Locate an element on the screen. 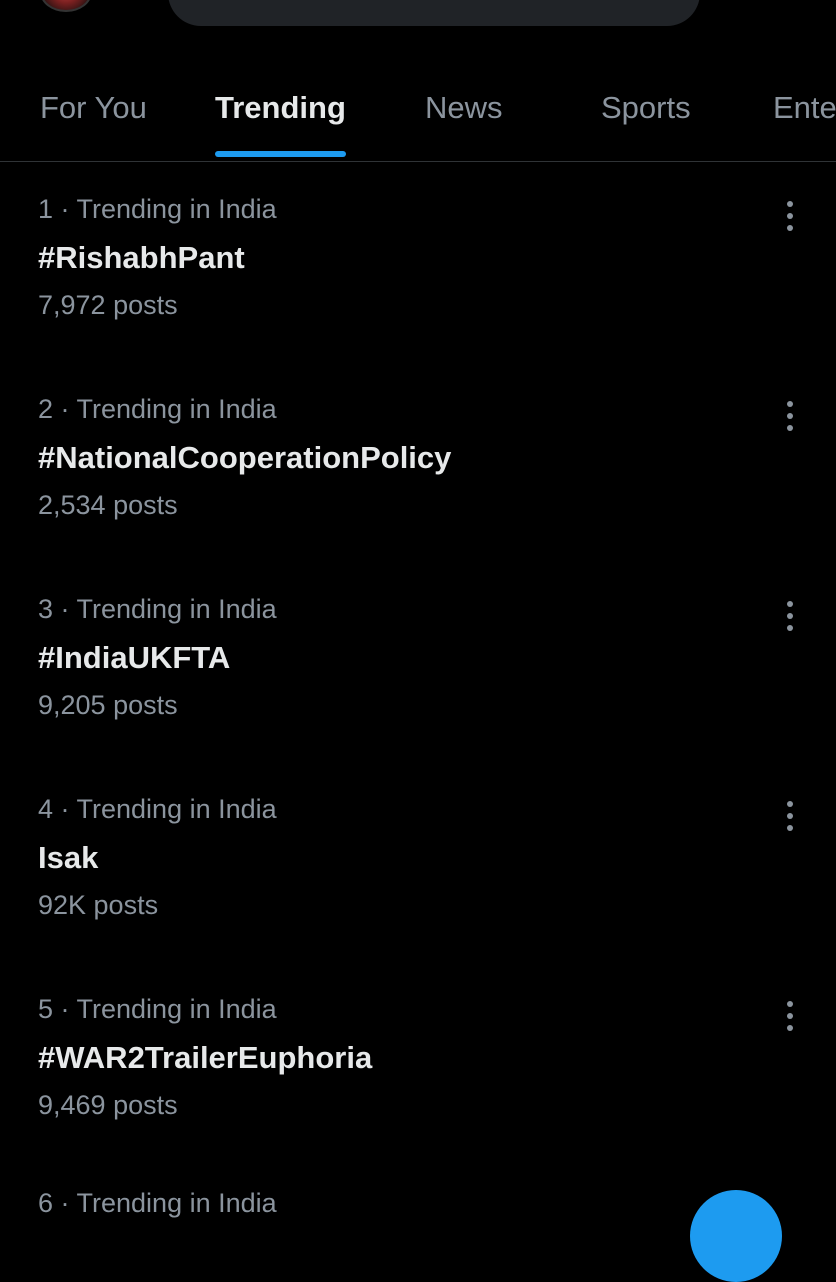 The width and height of the screenshot is (836, 1282). tab-label: Ente is located at coordinates (804, 107).